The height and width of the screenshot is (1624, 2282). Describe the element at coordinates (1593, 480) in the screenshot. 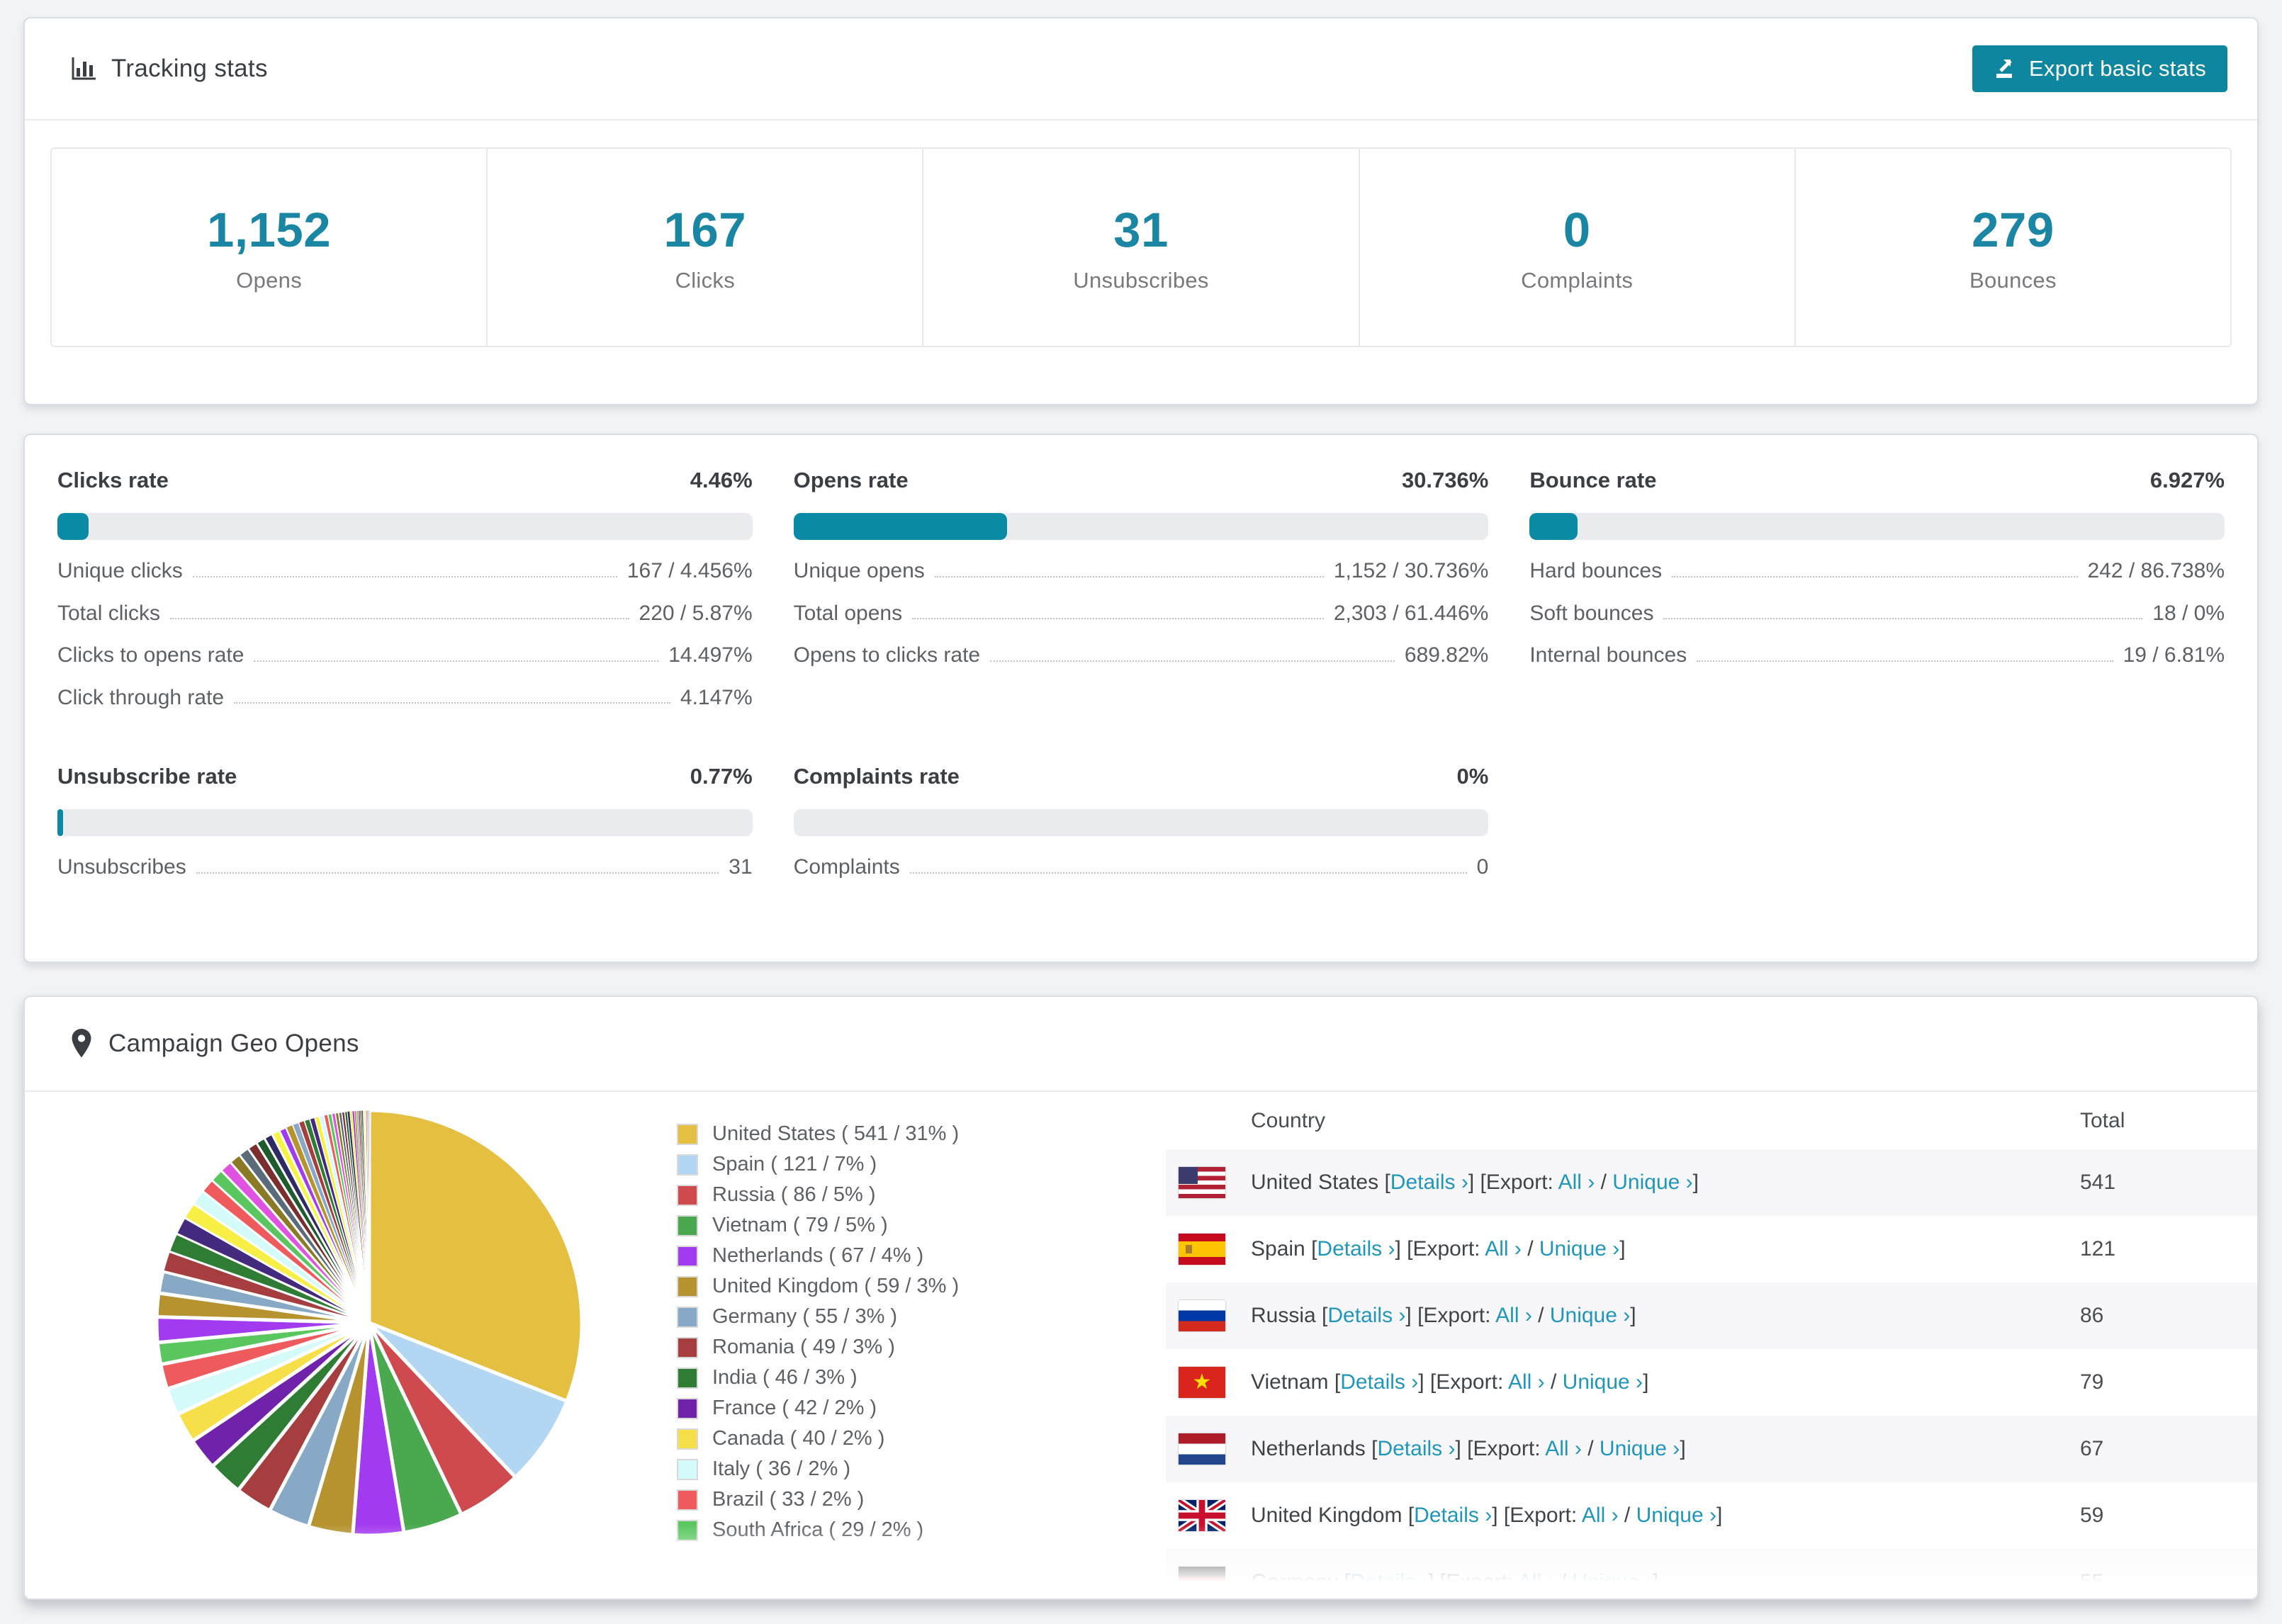

I see `rate-title: Bounce rate` at that location.